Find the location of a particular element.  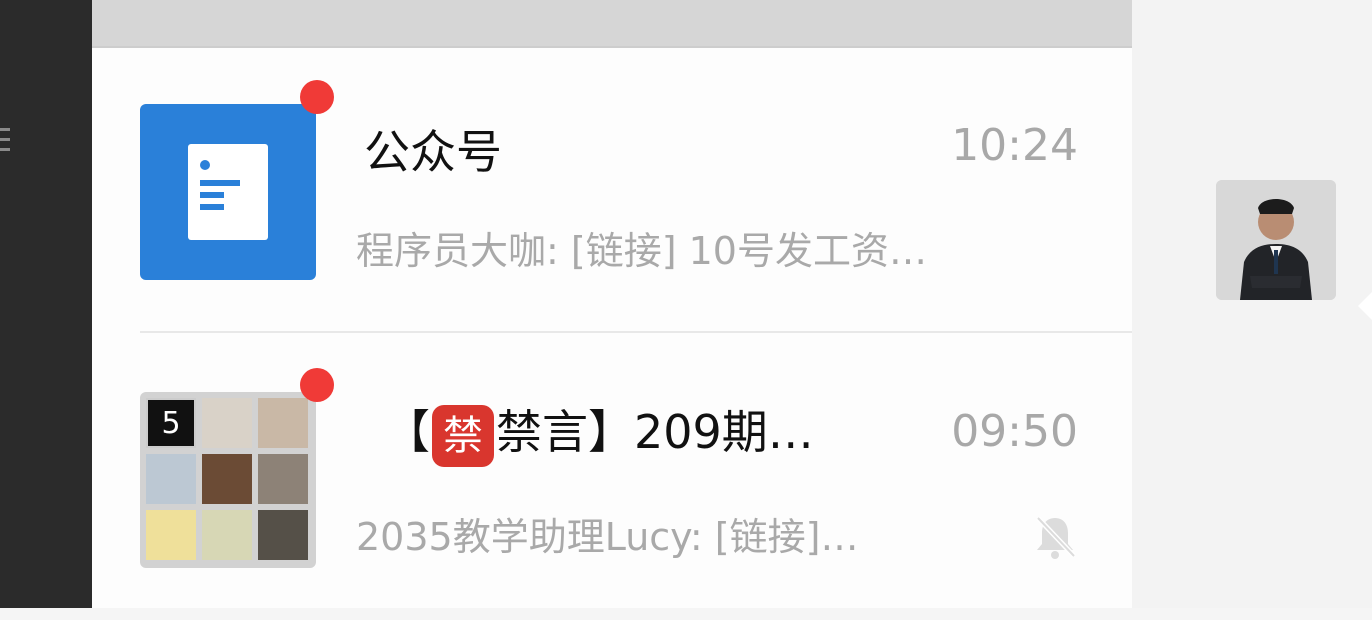

group-avatar-grid: 5 is located at coordinates (228, 480).